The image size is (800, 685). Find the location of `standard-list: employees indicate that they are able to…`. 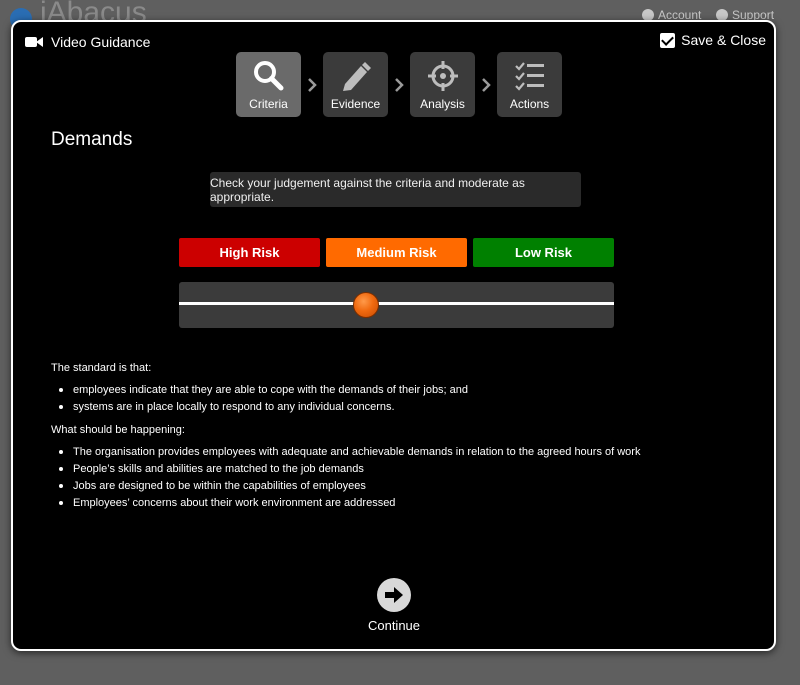

standard-list: employees indicate that they are able to… is located at coordinates (401, 398).